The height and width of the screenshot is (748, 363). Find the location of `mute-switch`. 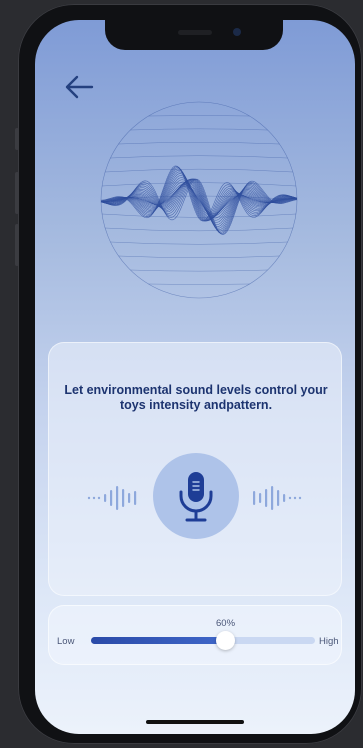

mute-switch is located at coordinates (17, 139).